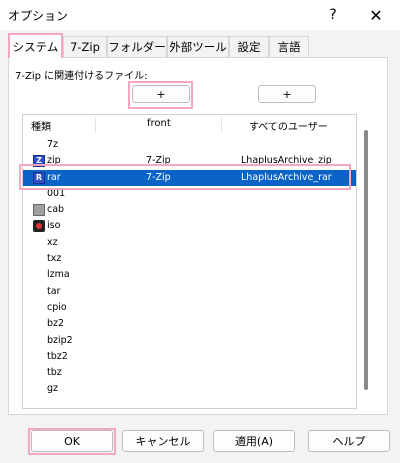 Image resolution: width=400 pixels, height=463 pixels. Describe the element at coordinates (52, 242) in the screenshot. I see `cell-ext: xz` at that location.